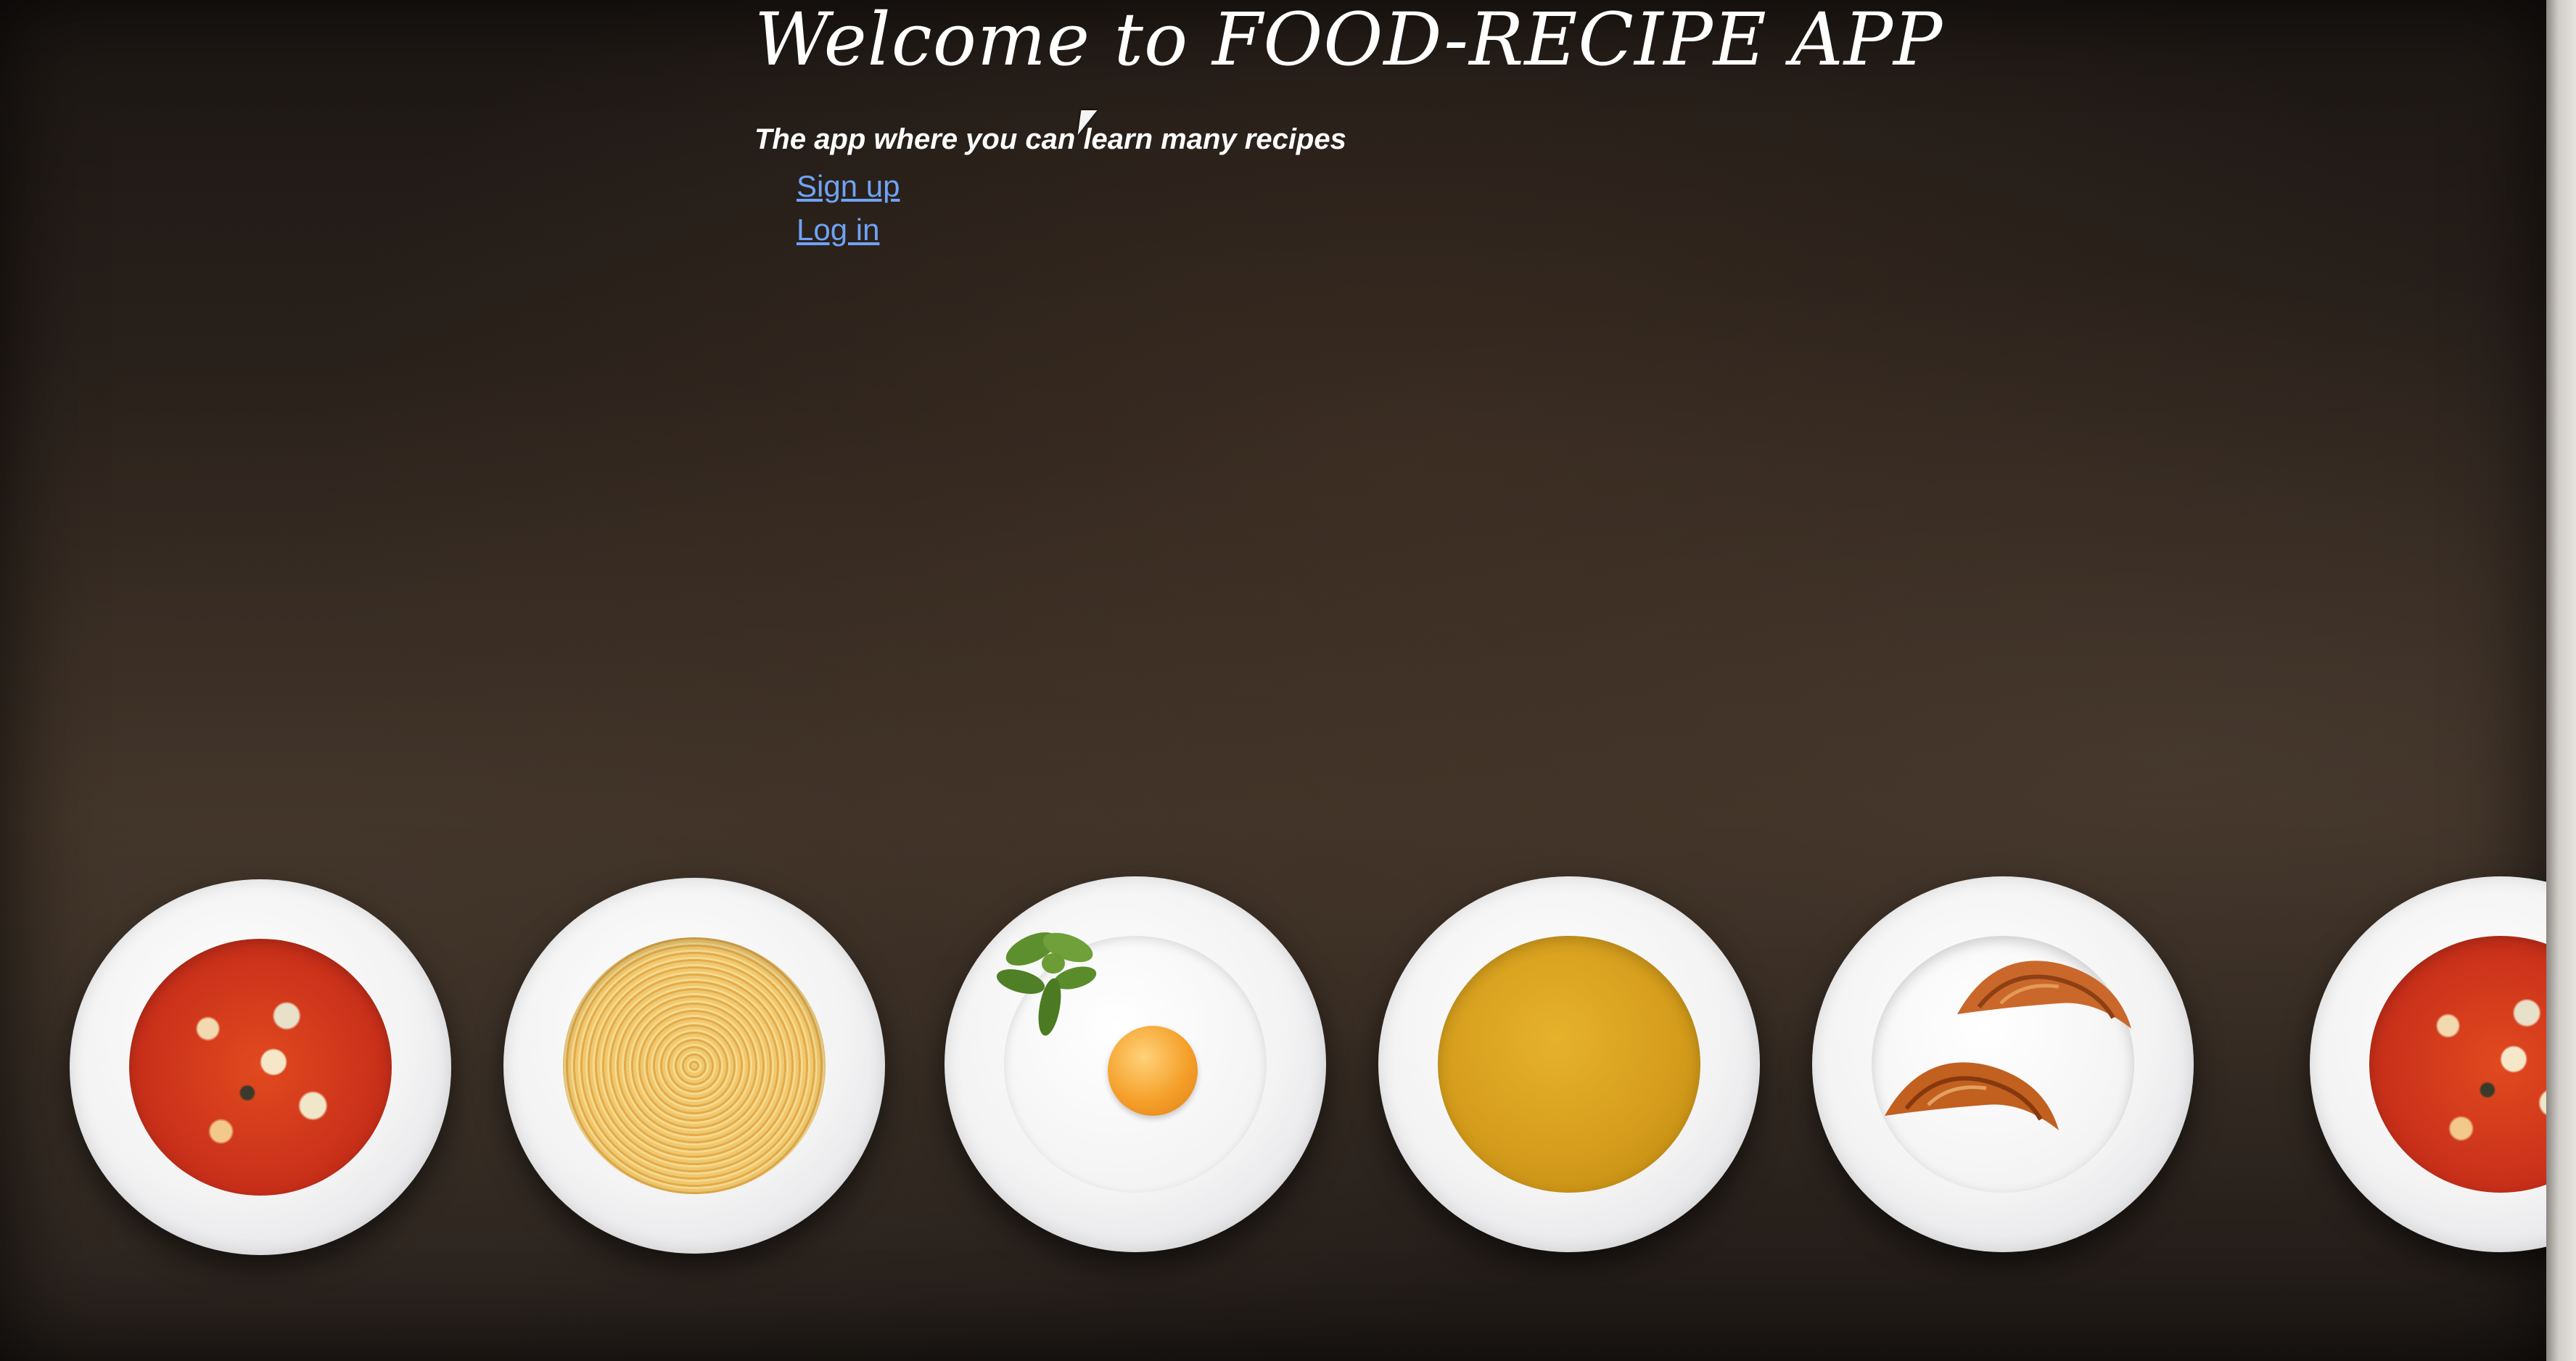 Image resolution: width=2576 pixels, height=1361 pixels. Describe the element at coordinates (1046, 984) in the screenshot. I see `basil-leaf-icon` at that location.